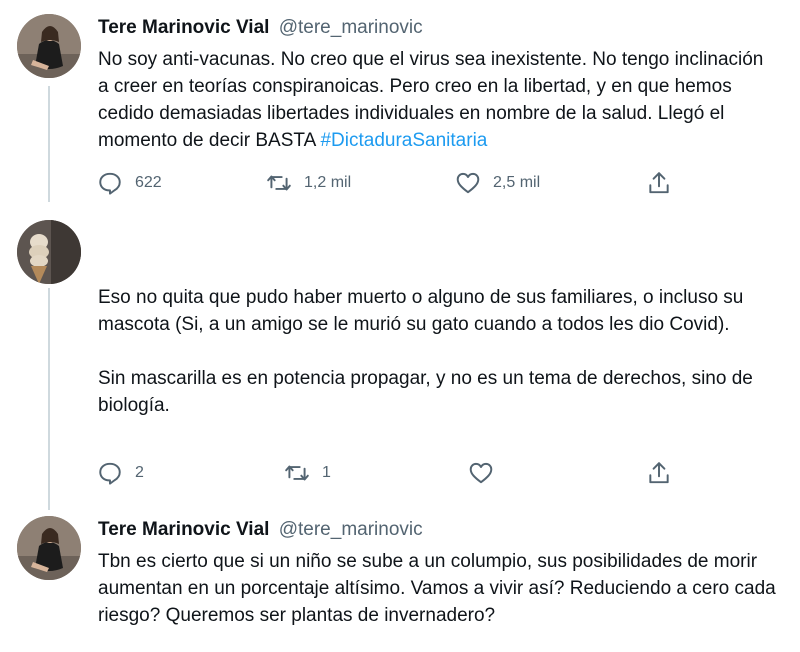 This screenshot has width=800, height=652. Describe the element at coordinates (403, 140) in the screenshot. I see `hashtag-link: #DictaduraSanitaria` at that location.